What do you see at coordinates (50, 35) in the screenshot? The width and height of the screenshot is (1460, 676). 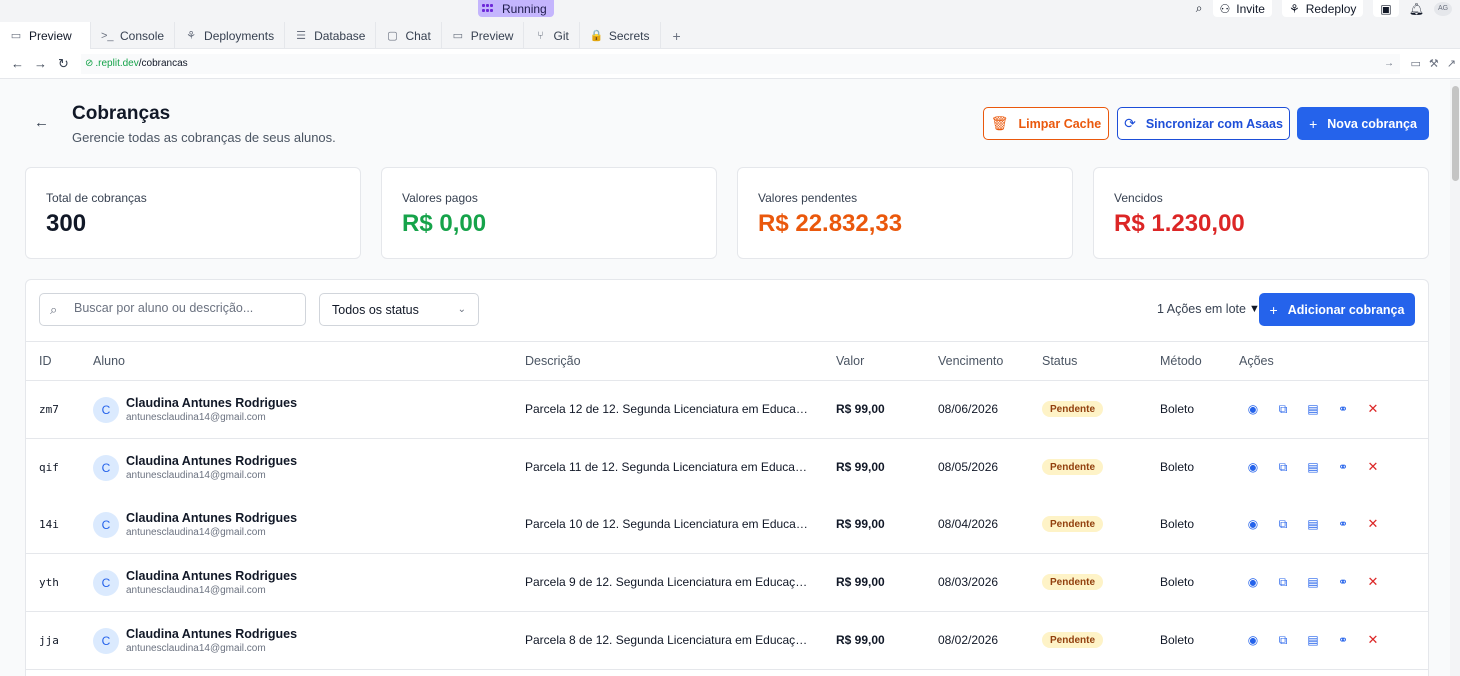 I see `tab-label: Preview` at bounding box center [50, 35].